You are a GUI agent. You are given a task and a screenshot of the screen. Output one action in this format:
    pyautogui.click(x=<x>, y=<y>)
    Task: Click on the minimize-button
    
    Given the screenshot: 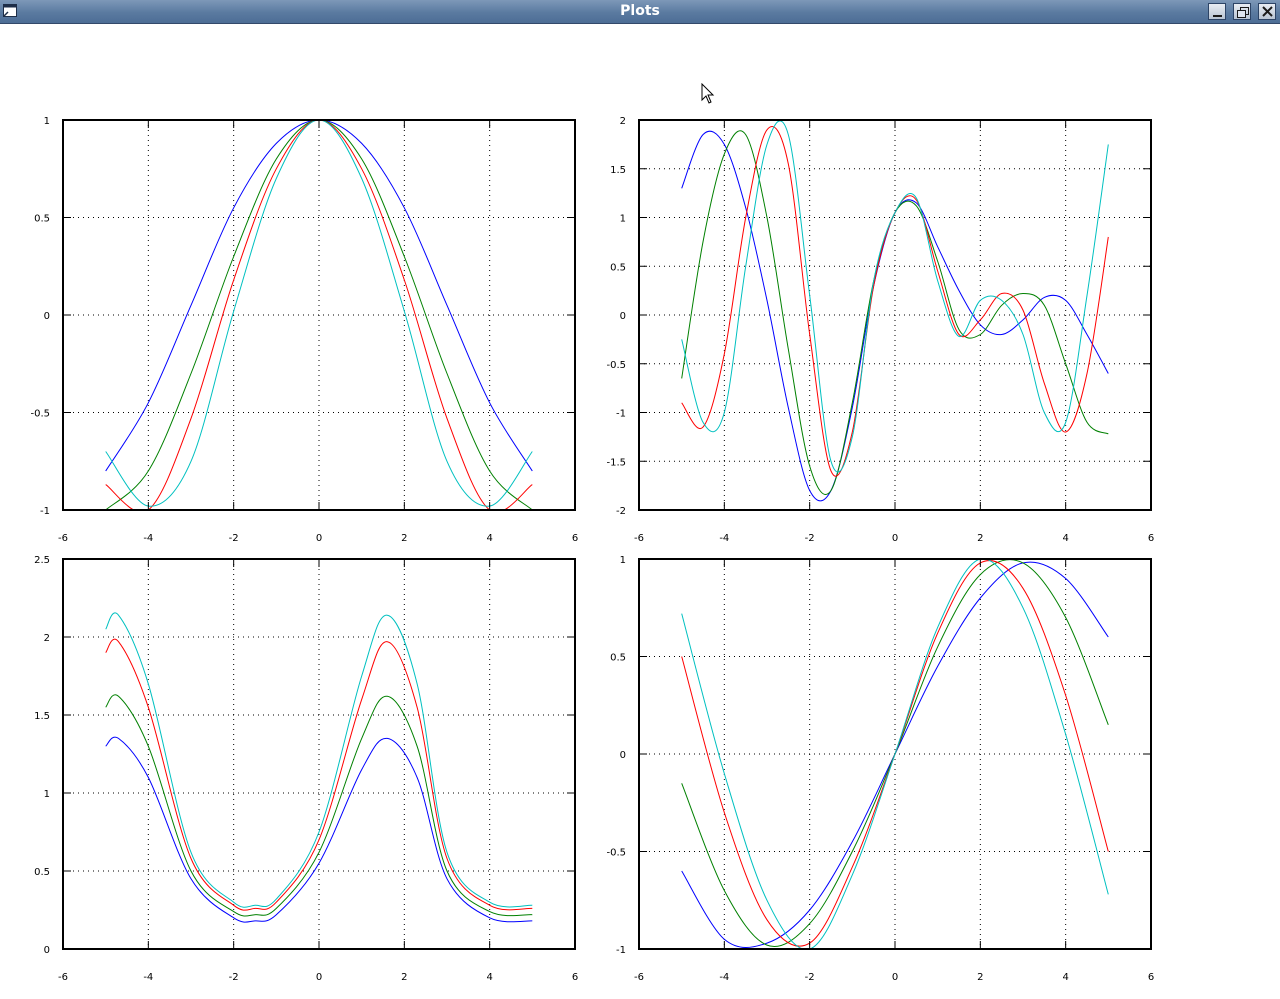 What is the action you would take?
    pyautogui.click(x=1217, y=11)
    